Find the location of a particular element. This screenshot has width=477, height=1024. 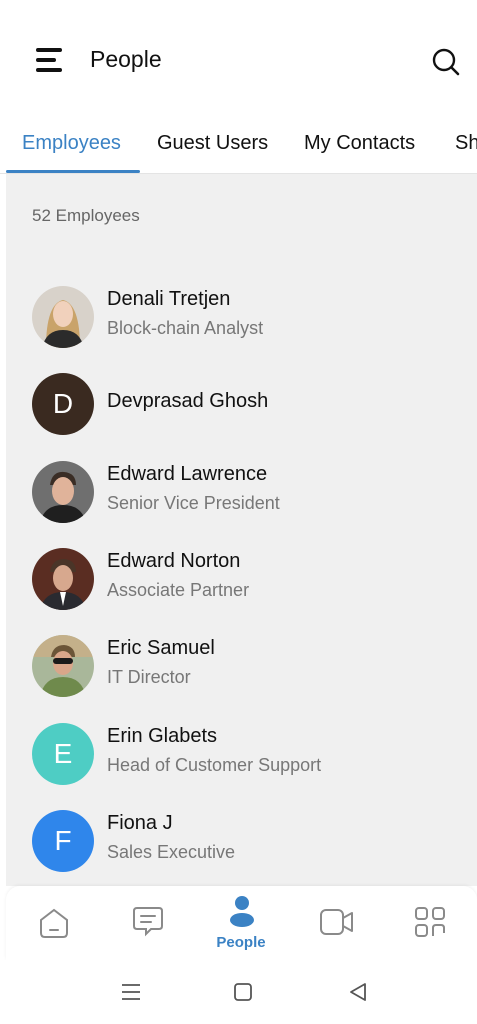

employee-count: 52 Employees is located at coordinates (86, 215).